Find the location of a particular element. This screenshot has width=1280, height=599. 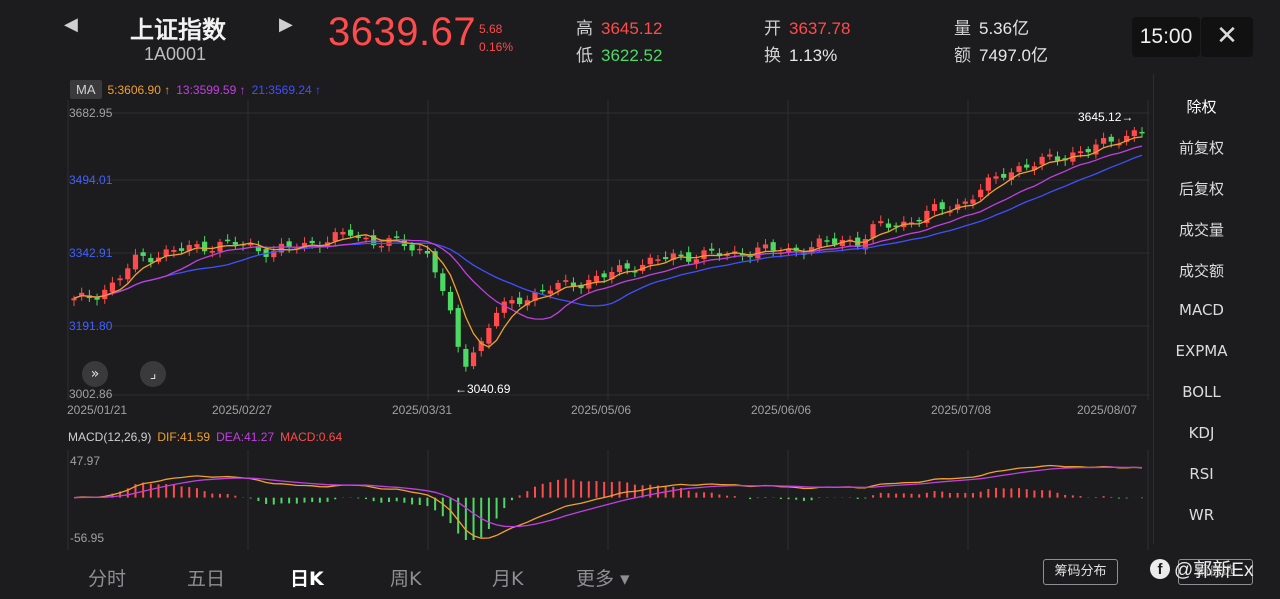

double-chevron-right-icon: » is located at coordinates (95, 374).